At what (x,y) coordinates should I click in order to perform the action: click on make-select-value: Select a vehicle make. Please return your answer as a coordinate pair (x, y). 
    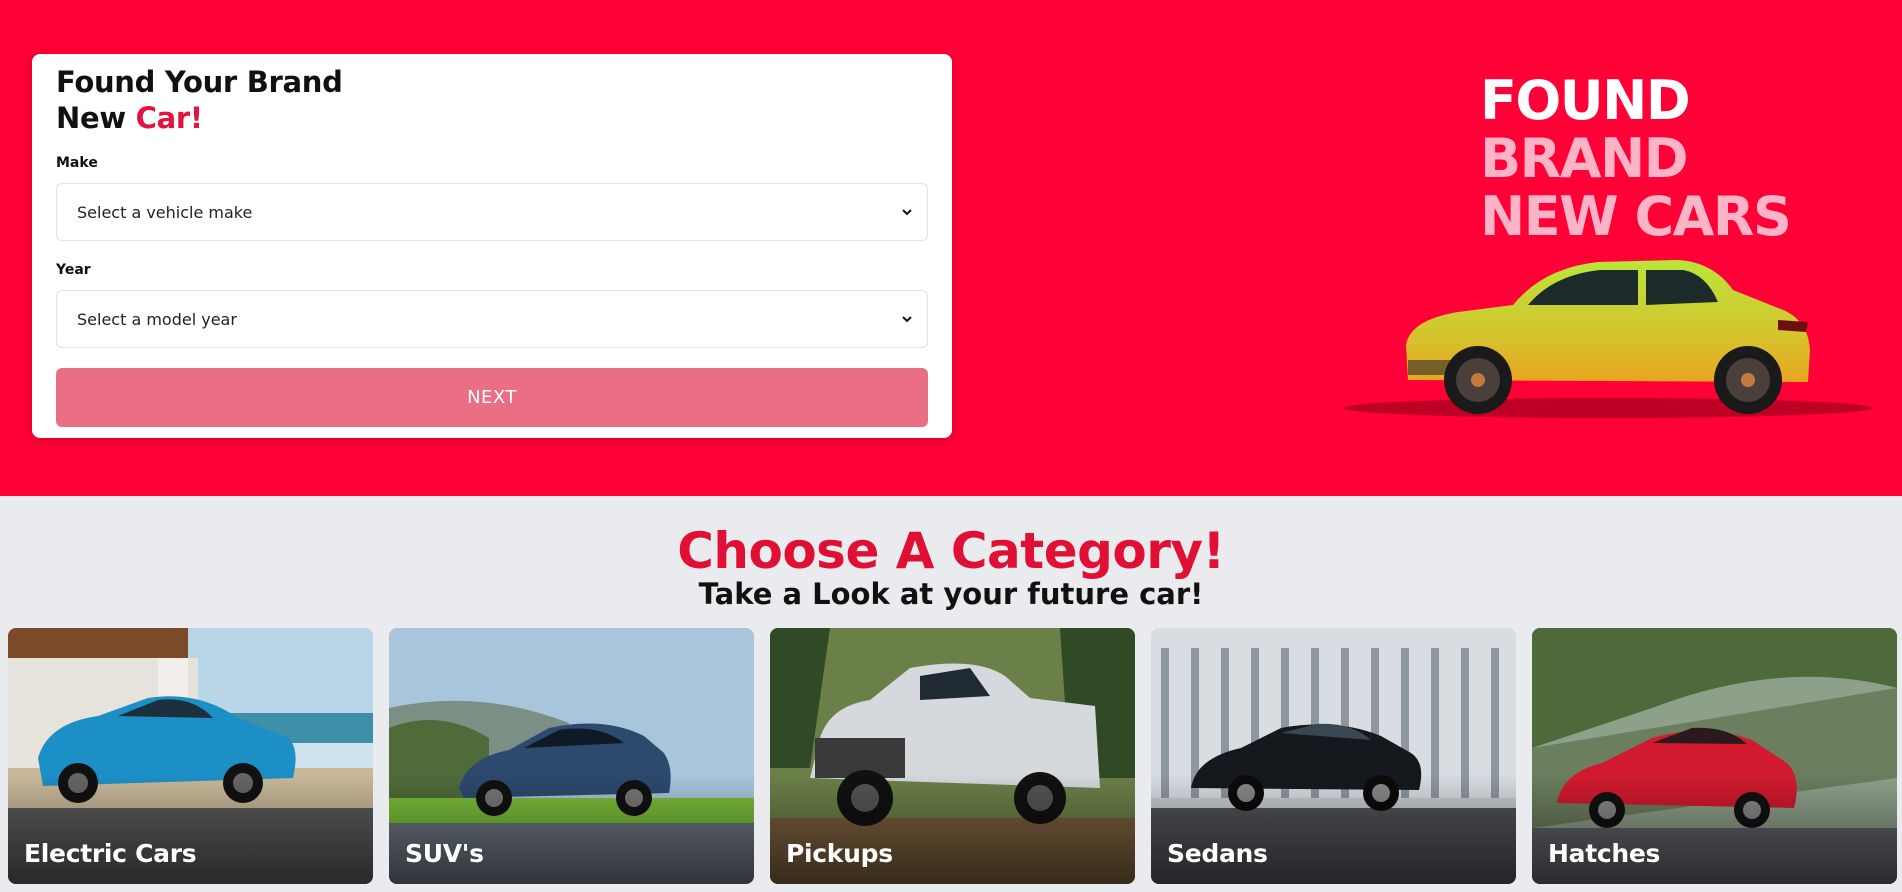
    Looking at the image, I should click on (165, 212).